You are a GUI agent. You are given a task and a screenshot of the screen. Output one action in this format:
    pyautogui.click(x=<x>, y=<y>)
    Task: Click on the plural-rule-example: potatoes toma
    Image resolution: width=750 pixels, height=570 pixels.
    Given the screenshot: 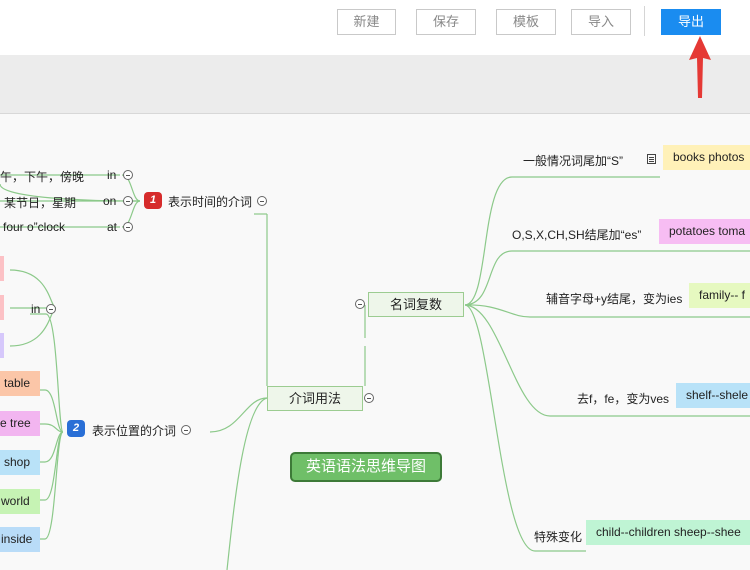 What is the action you would take?
    pyautogui.click(x=704, y=231)
    